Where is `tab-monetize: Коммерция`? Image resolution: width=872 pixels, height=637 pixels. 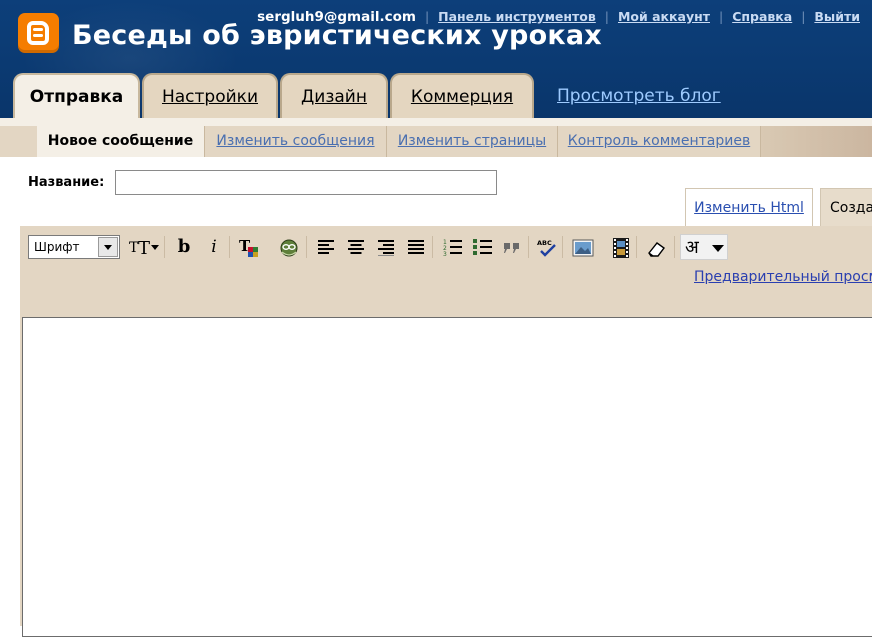
tab-monetize: Коммерция is located at coordinates (462, 95).